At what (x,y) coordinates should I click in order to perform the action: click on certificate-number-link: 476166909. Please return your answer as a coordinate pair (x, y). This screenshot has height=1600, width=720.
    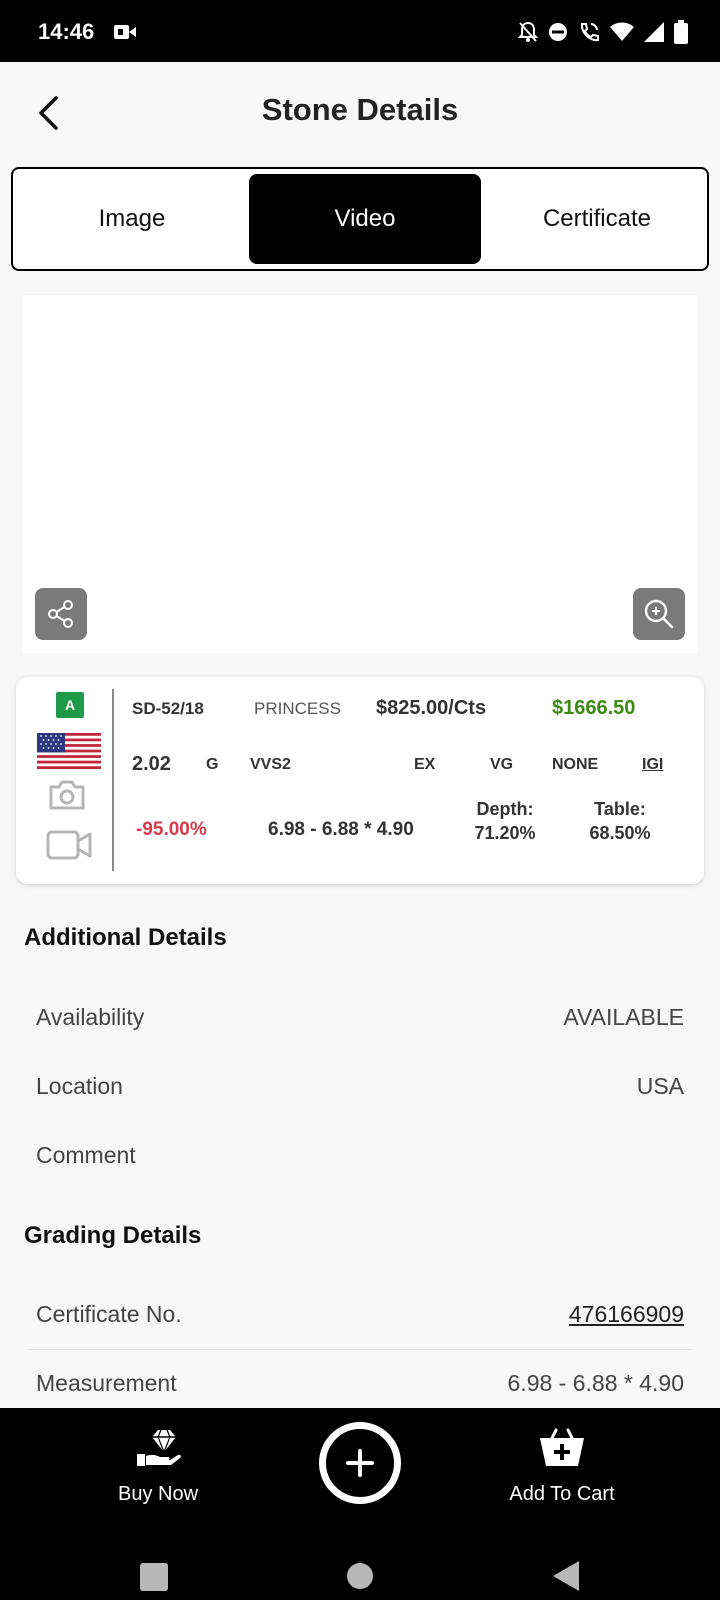
    Looking at the image, I should click on (626, 1314).